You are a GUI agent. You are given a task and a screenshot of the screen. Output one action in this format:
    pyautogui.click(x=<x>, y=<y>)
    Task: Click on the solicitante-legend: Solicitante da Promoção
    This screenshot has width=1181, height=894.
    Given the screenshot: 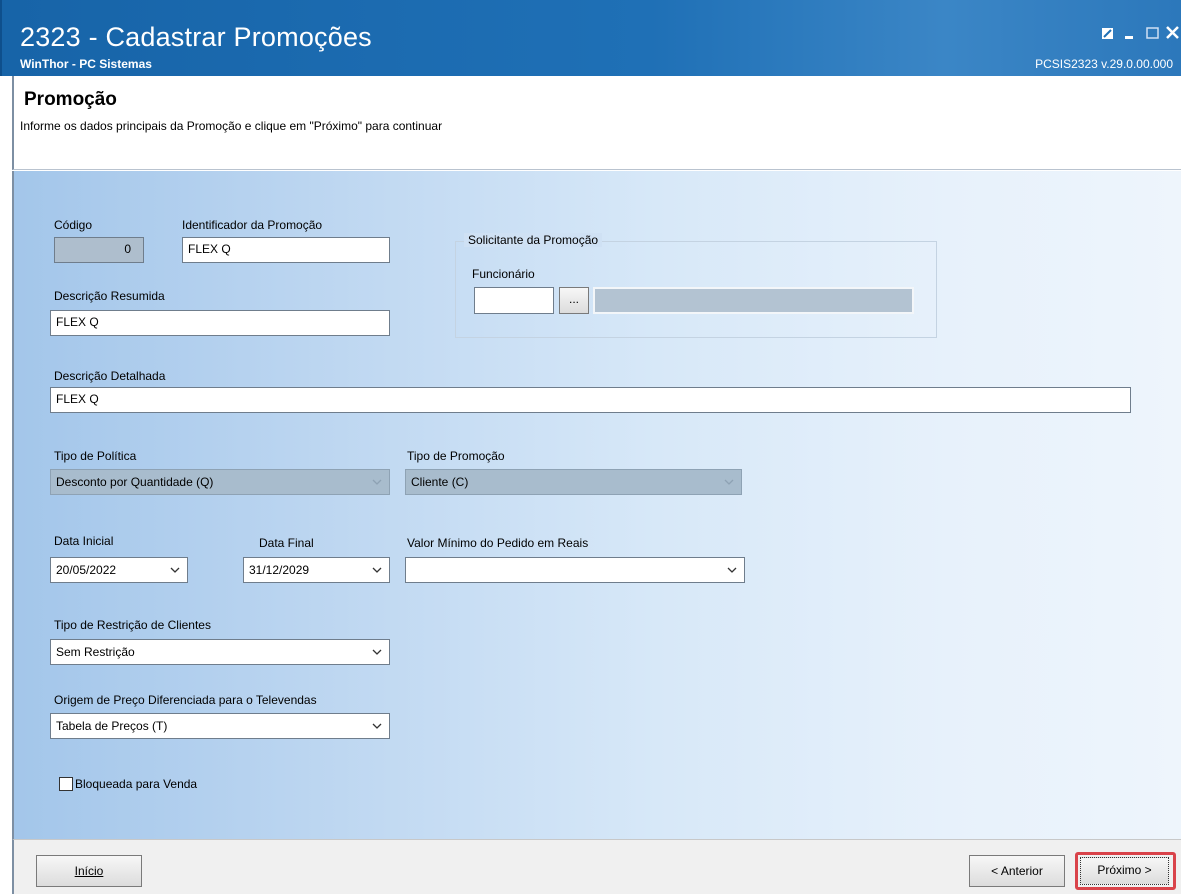 What is the action you would take?
    pyautogui.click(x=533, y=240)
    